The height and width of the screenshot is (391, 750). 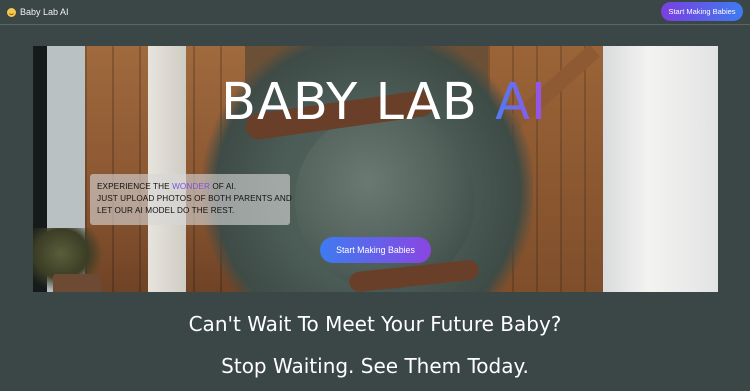 I want to click on info-line-2: JUST UPLOAD PHOTOS OF BOTH PARENTS AND, so click(x=194, y=198).